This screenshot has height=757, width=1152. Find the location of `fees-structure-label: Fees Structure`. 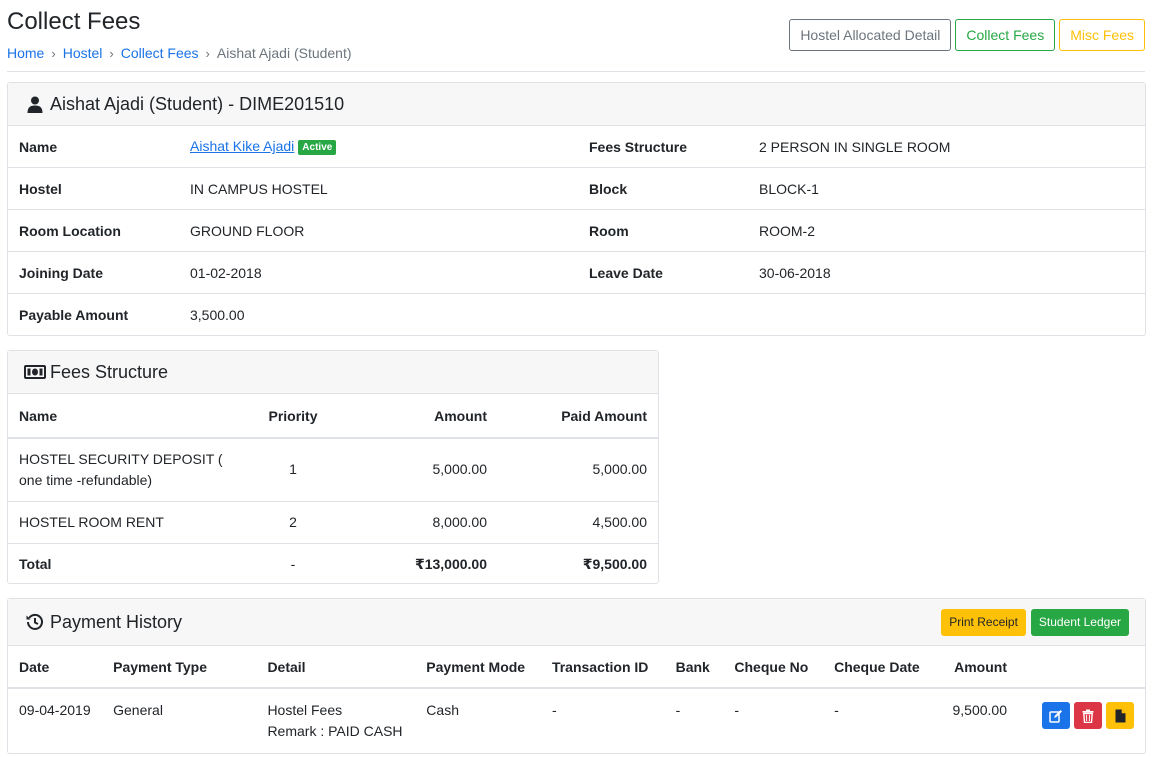

fees-structure-label: Fees Structure is located at coordinates (638, 146).